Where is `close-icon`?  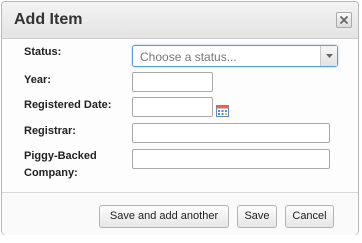 close-icon is located at coordinates (344, 20).